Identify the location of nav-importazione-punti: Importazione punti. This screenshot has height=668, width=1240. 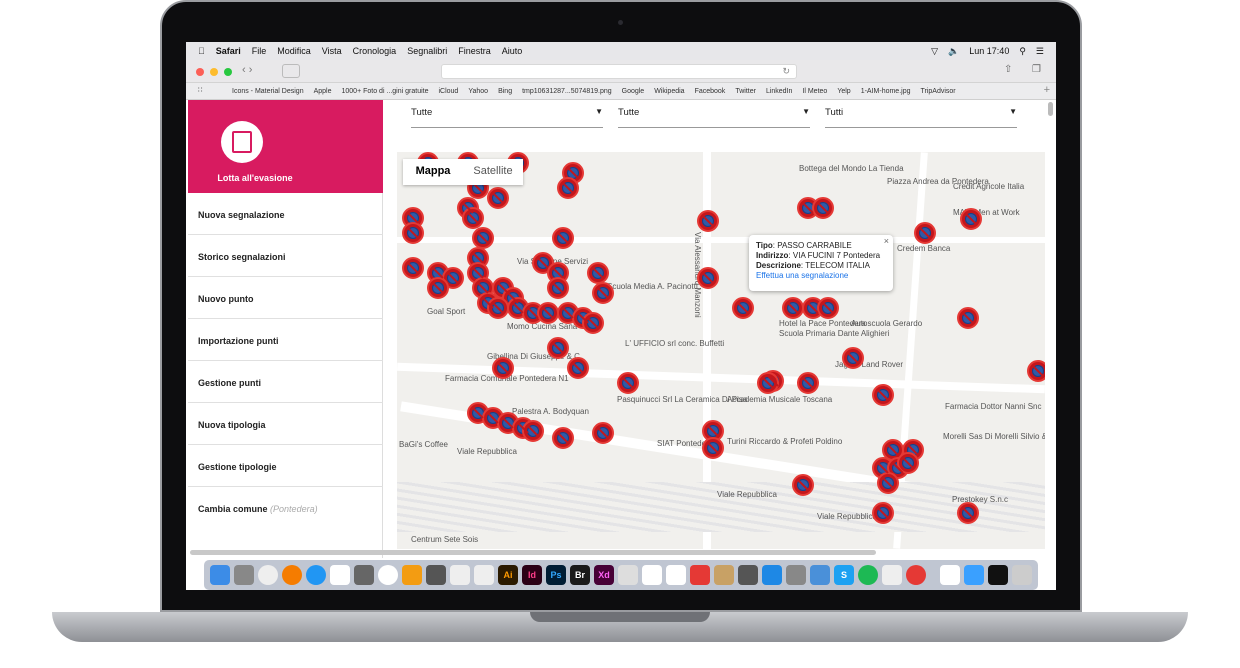
(285, 340).